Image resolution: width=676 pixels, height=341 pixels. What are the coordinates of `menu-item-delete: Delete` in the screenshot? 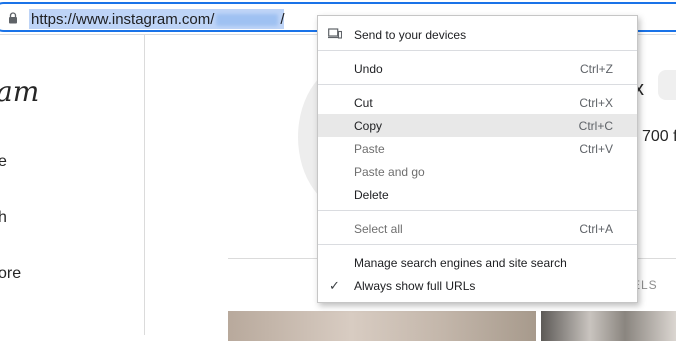 It's located at (477, 194).